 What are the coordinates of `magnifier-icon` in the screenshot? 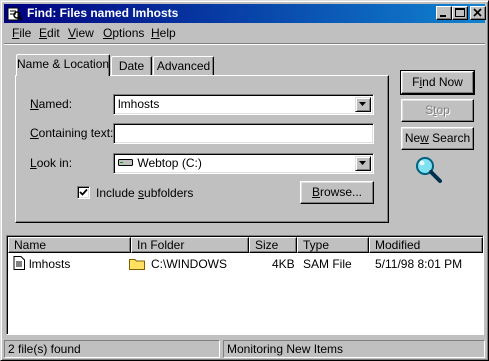 It's located at (429, 170).